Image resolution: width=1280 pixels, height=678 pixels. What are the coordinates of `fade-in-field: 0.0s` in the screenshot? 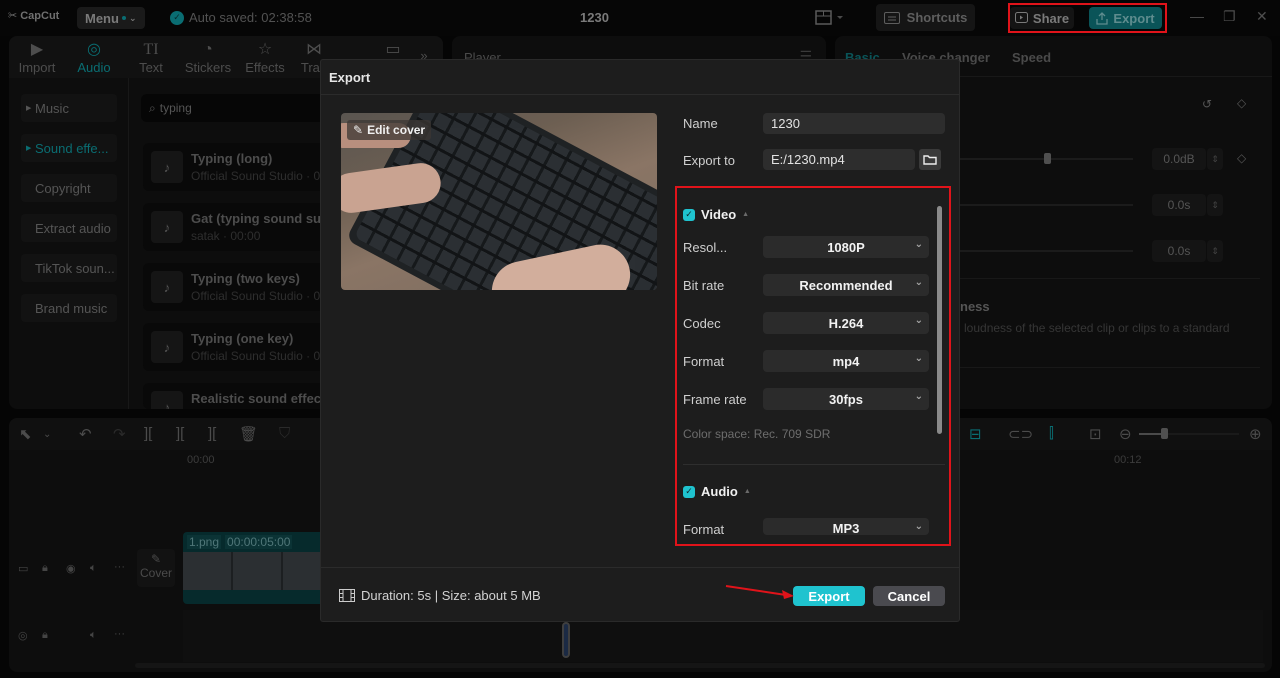 It's located at (1179, 205).